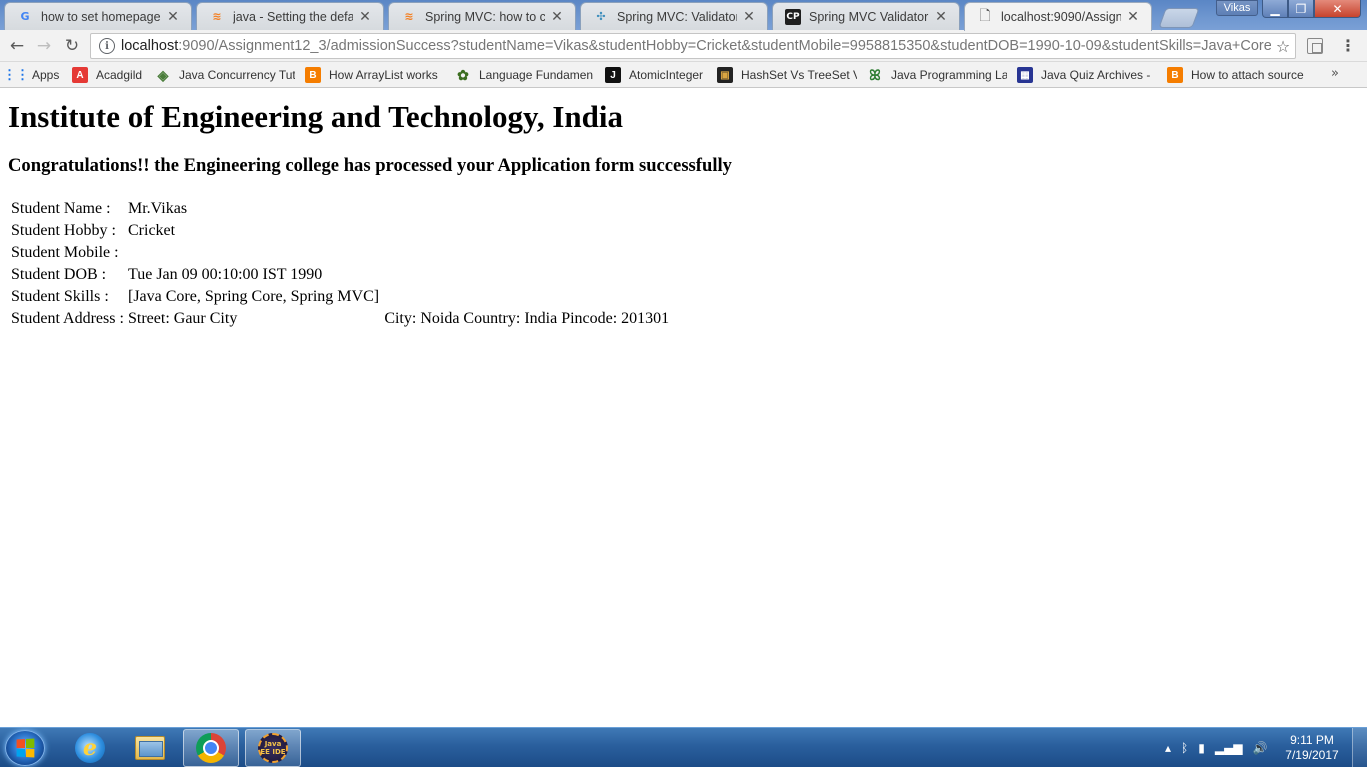  Describe the element at coordinates (293, 16) in the screenshot. I see `tab-title: java - Setting the default` at that location.